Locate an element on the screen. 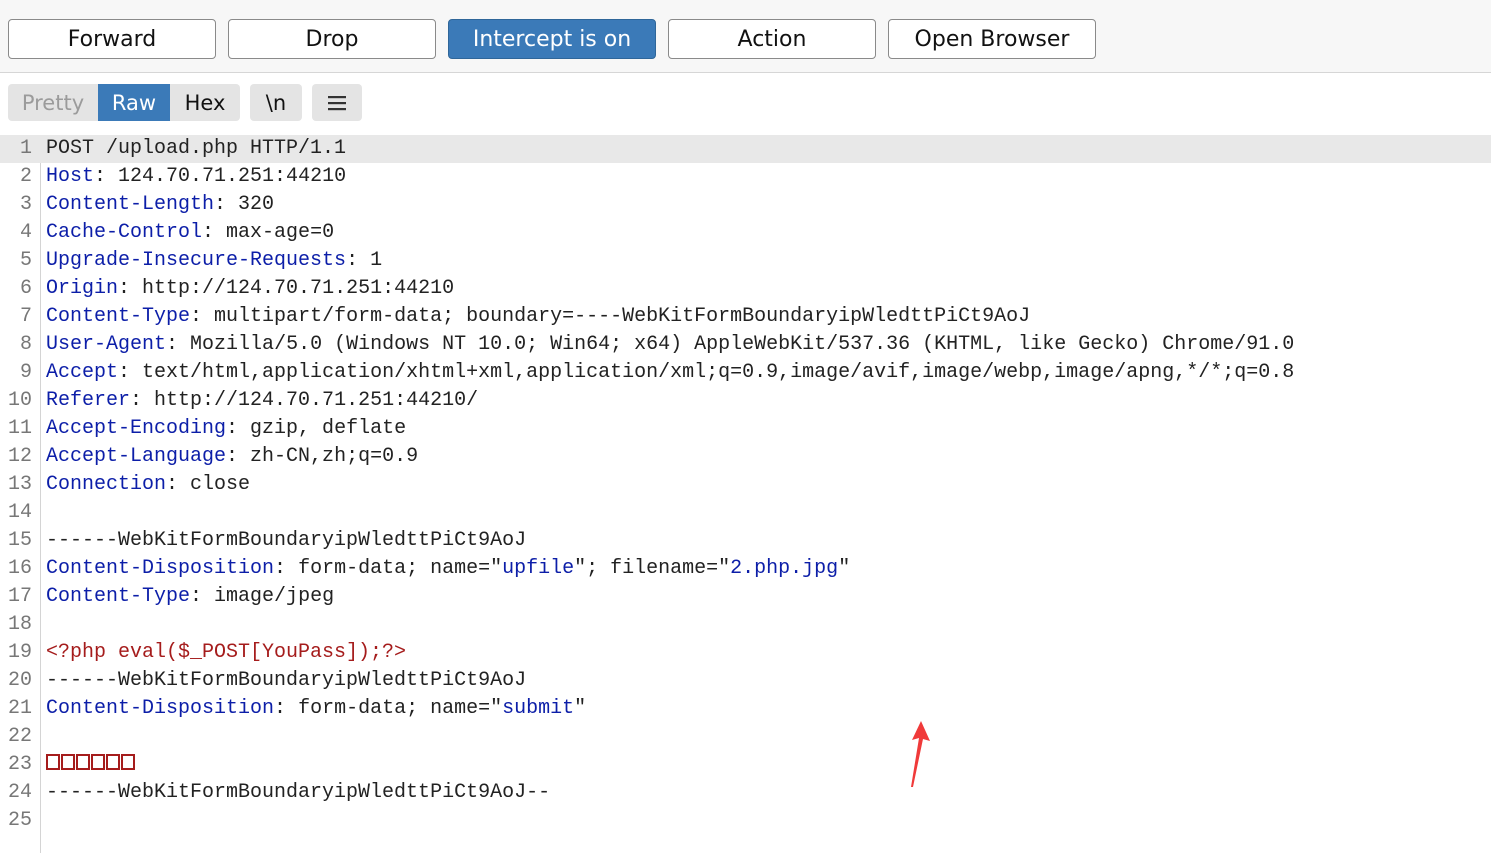  request-line: 18 is located at coordinates (745, 625).